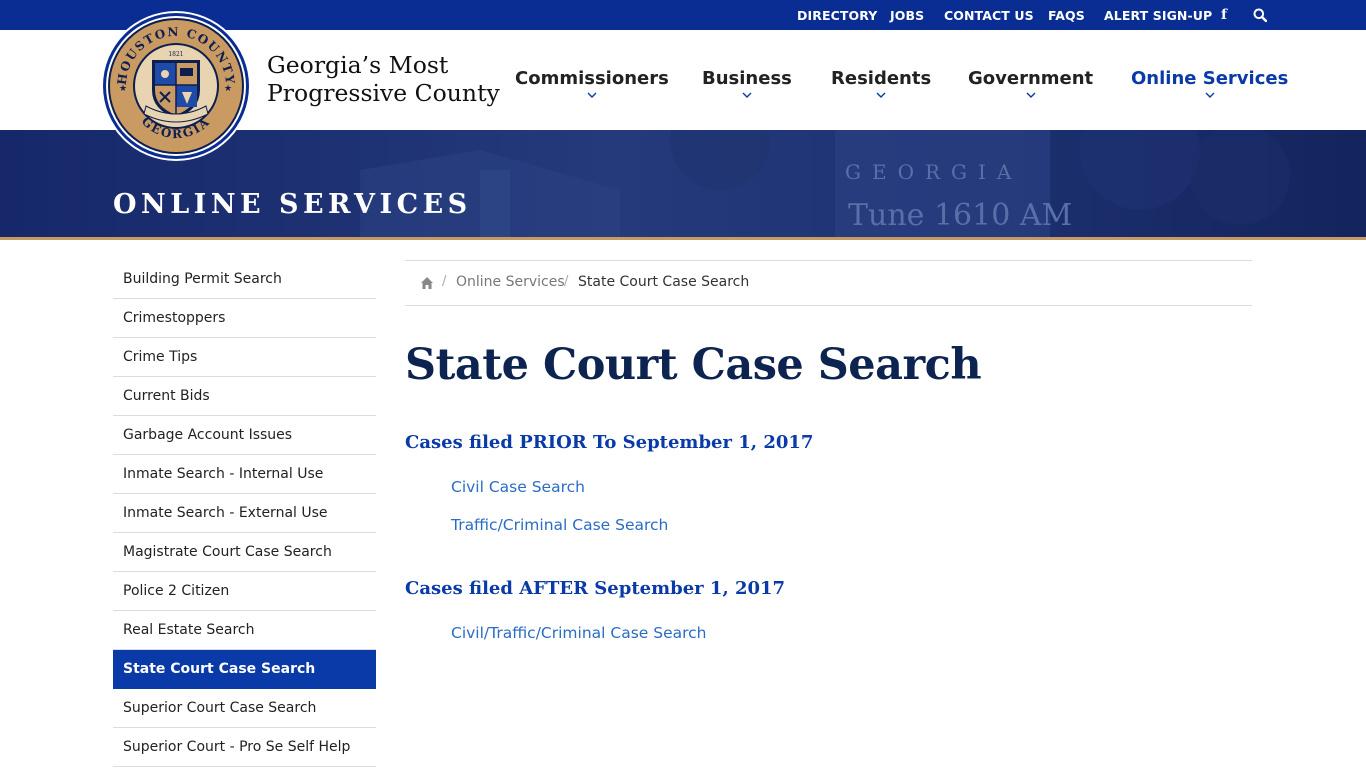 This screenshot has height=768, width=1366. Describe the element at coordinates (244, 669) in the screenshot. I see `sidebar-item-state-court-case-search: State Court Case Search` at that location.